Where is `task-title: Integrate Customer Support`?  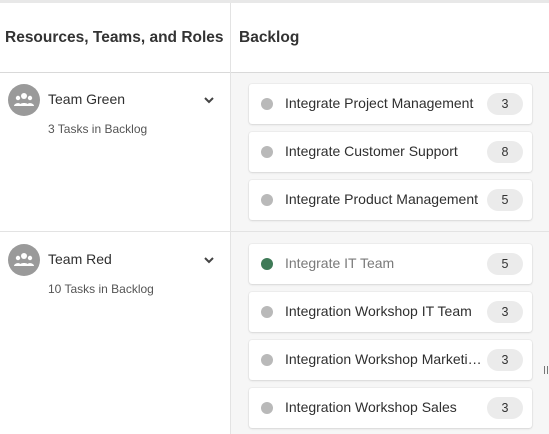 task-title: Integrate Customer Support is located at coordinates (371, 151).